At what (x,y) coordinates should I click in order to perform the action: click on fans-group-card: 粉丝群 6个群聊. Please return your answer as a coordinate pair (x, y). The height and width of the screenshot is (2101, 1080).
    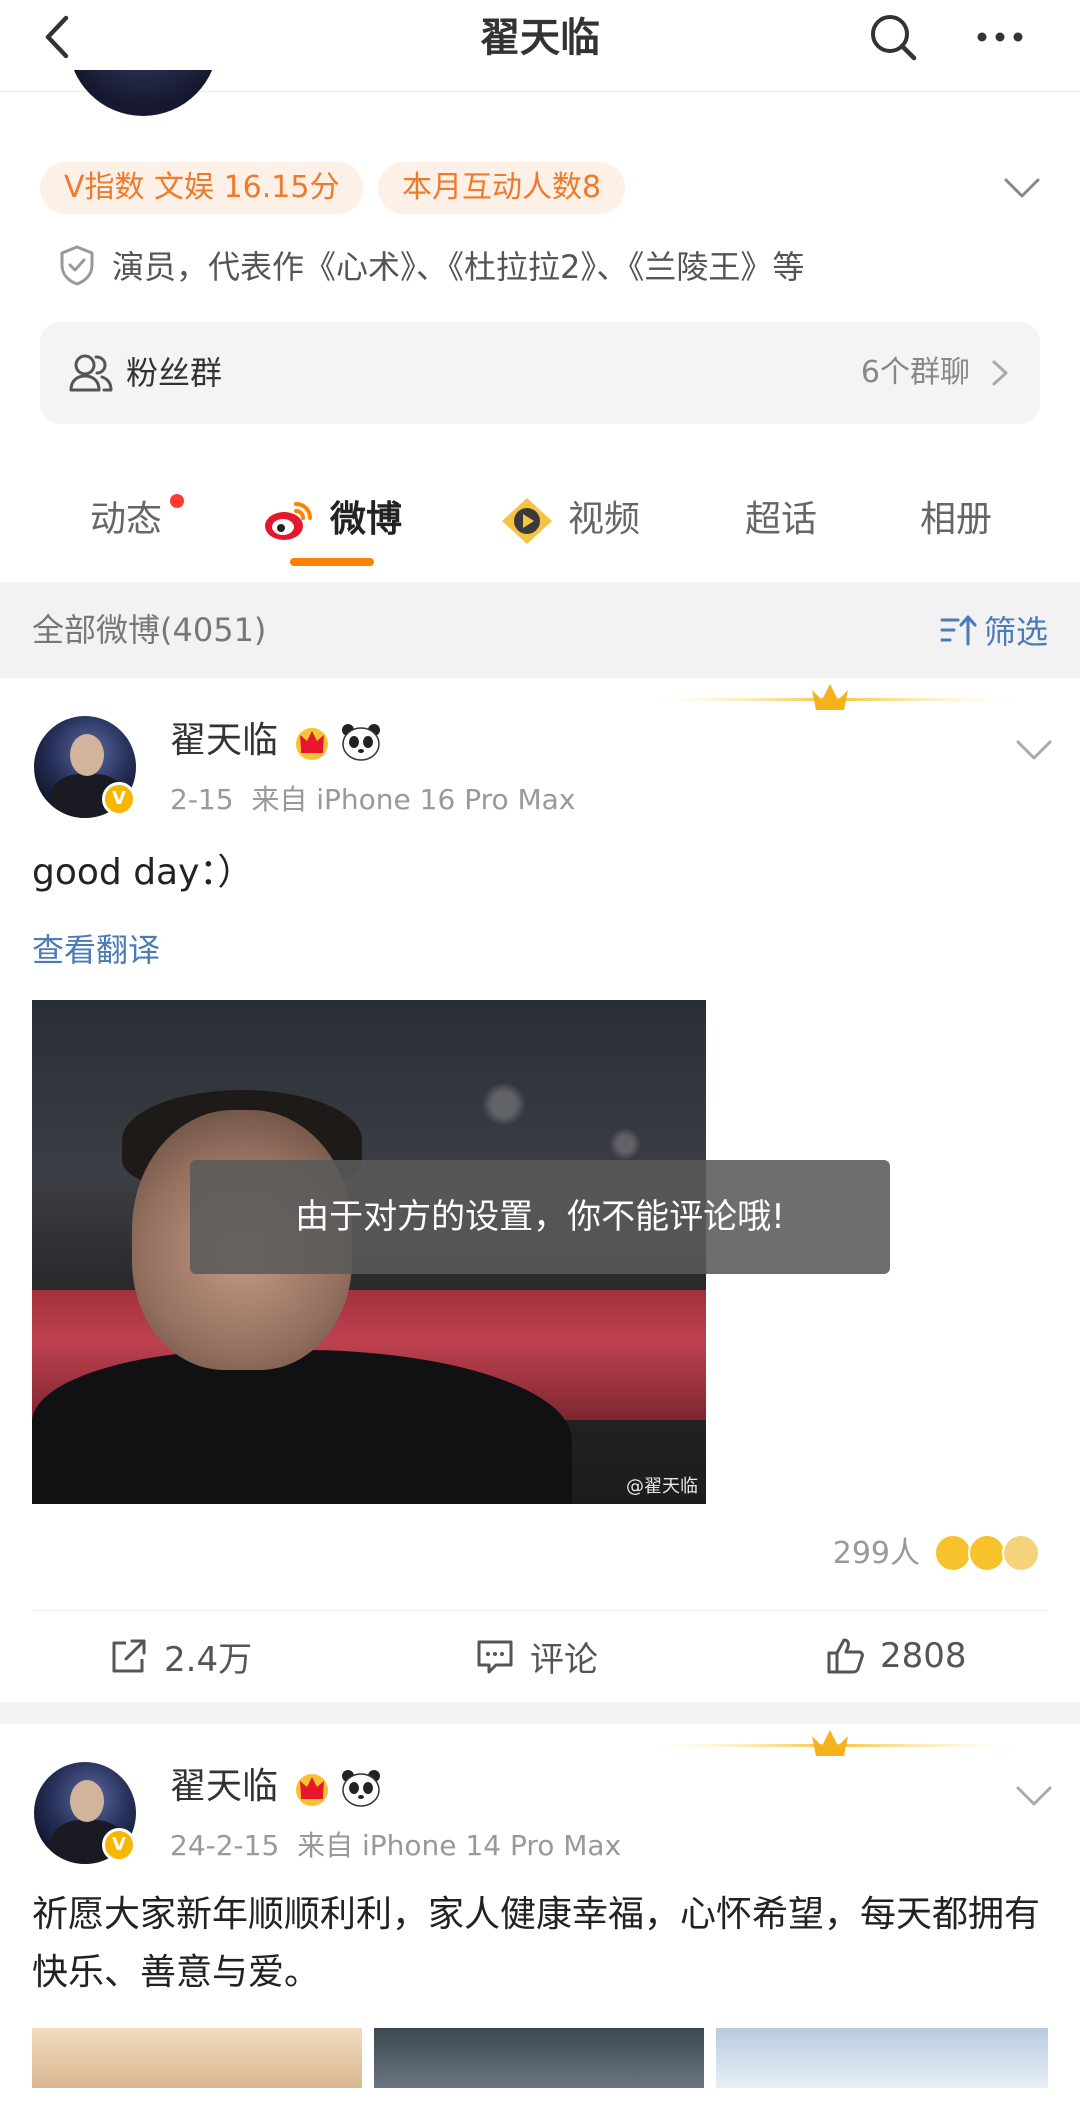
    Looking at the image, I should click on (540, 373).